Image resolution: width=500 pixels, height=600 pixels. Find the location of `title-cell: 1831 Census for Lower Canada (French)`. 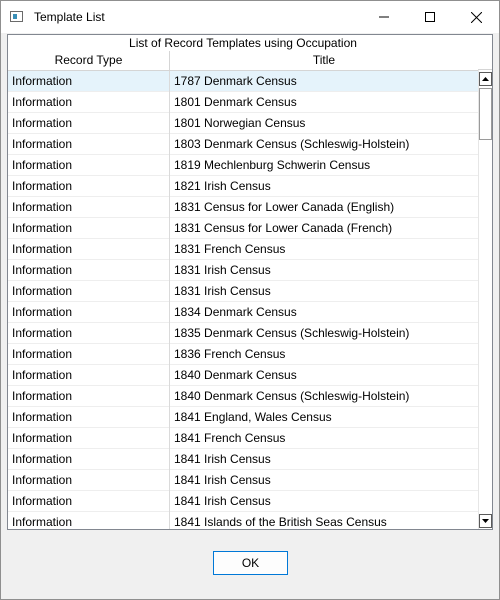

title-cell: 1831 Census for Lower Canada (French) is located at coordinates (283, 228).